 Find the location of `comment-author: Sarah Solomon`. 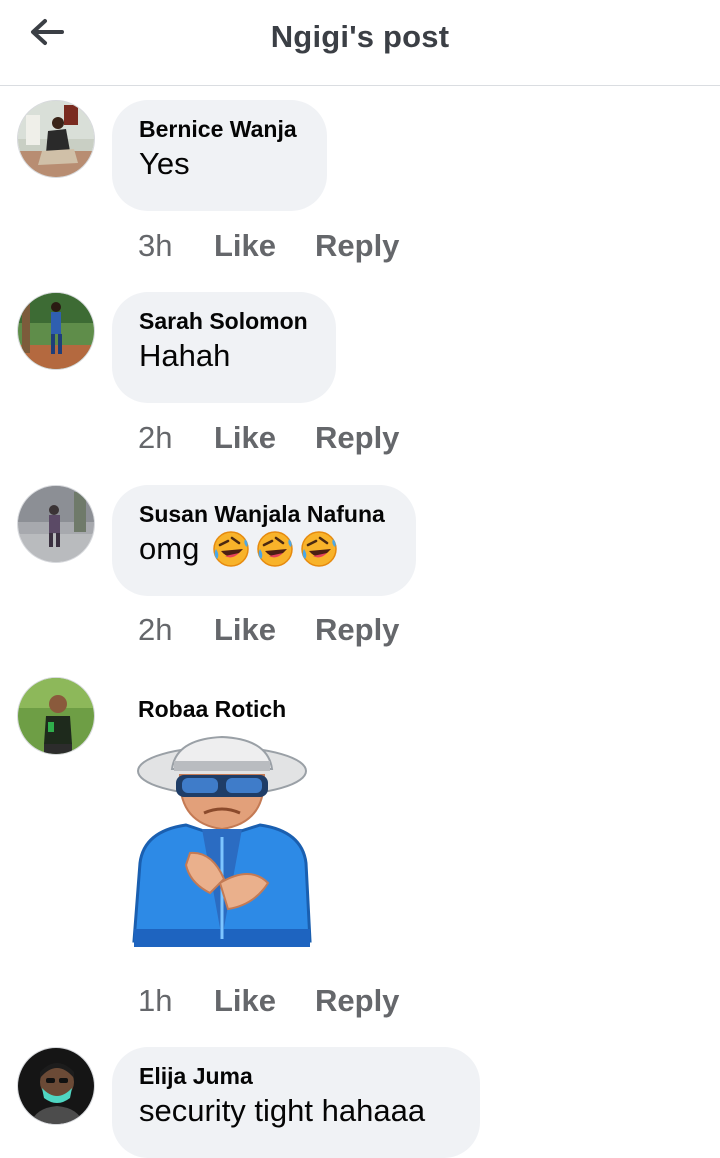

comment-author: Sarah Solomon is located at coordinates (224, 321).